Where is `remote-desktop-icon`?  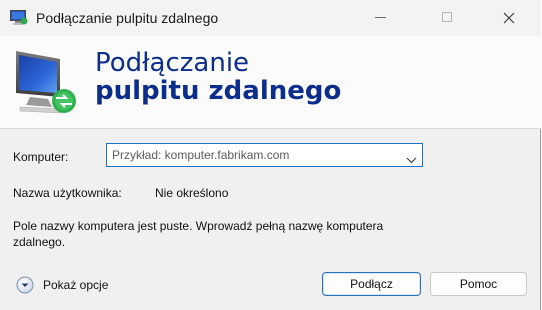 remote-desktop-icon is located at coordinates (19, 18).